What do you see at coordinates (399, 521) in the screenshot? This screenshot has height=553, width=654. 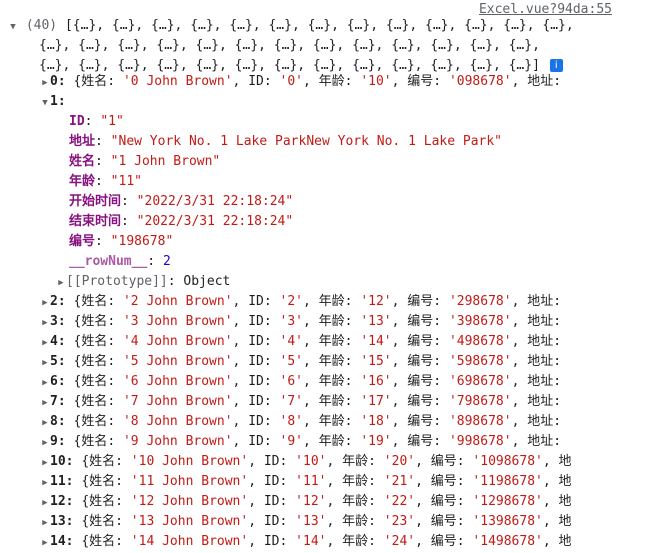 I see `row-age: '23'` at bounding box center [399, 521].